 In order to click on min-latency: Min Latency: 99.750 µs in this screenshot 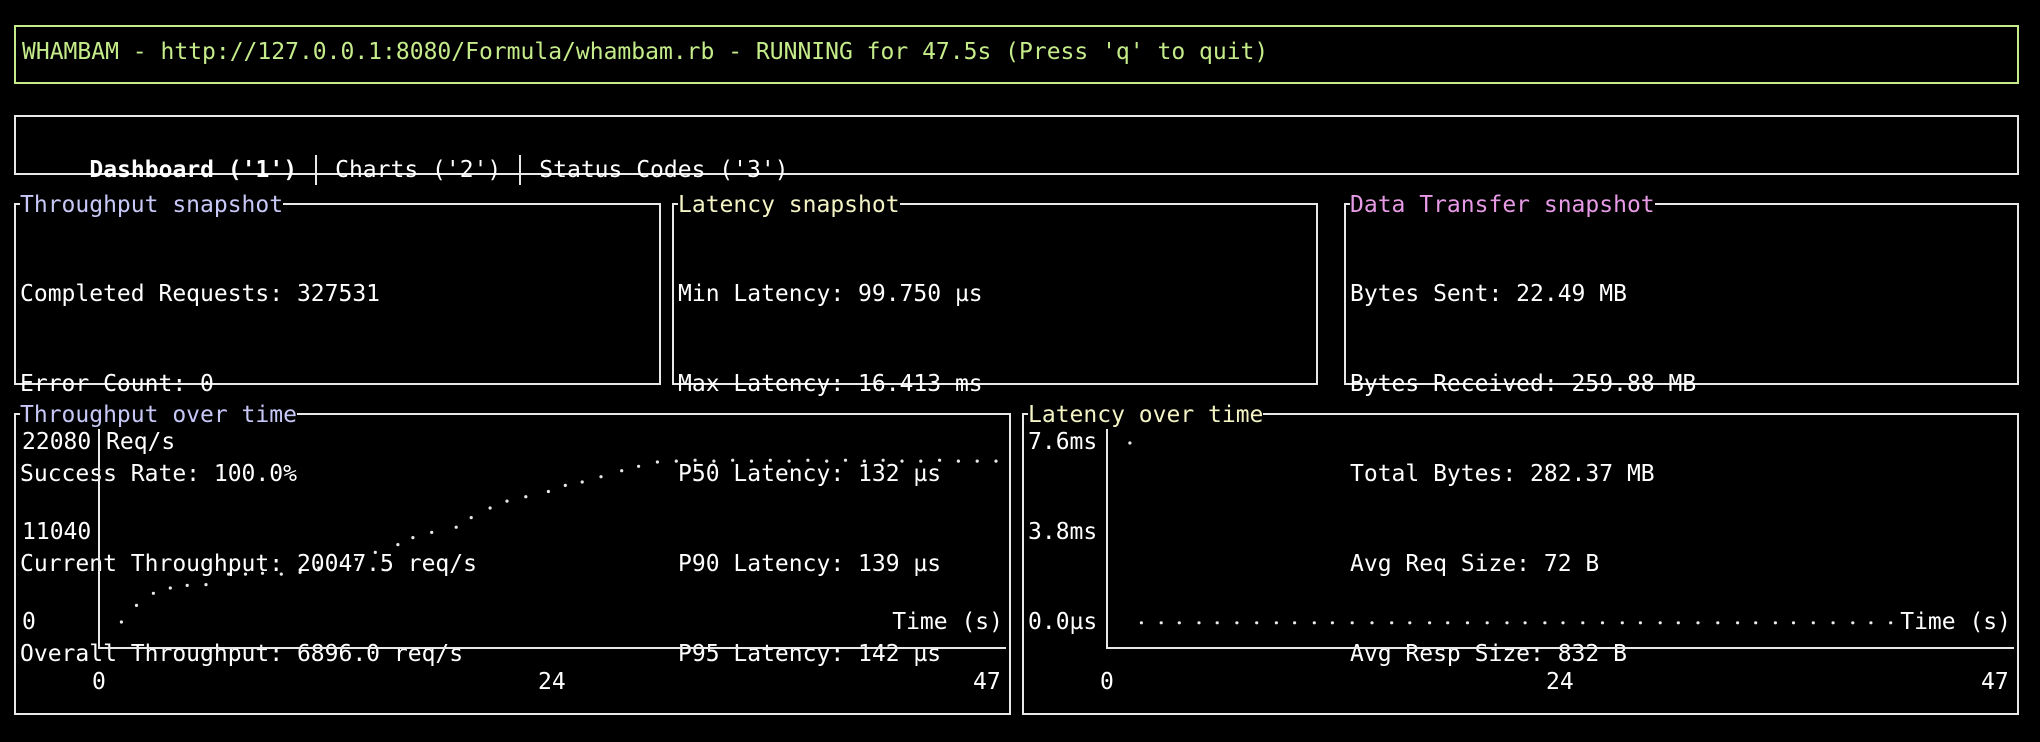, I will do `click(830, 294)`.